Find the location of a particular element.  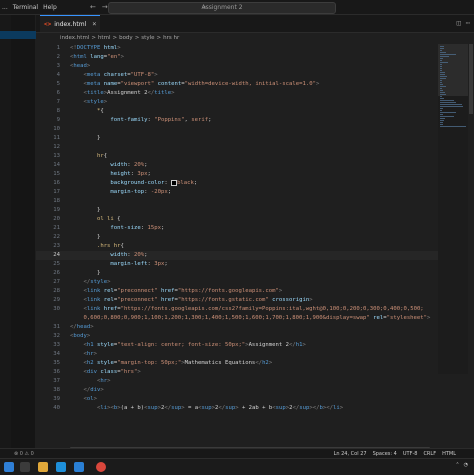

indentation: Spaces: 4 is located at coordinates (385, 454).